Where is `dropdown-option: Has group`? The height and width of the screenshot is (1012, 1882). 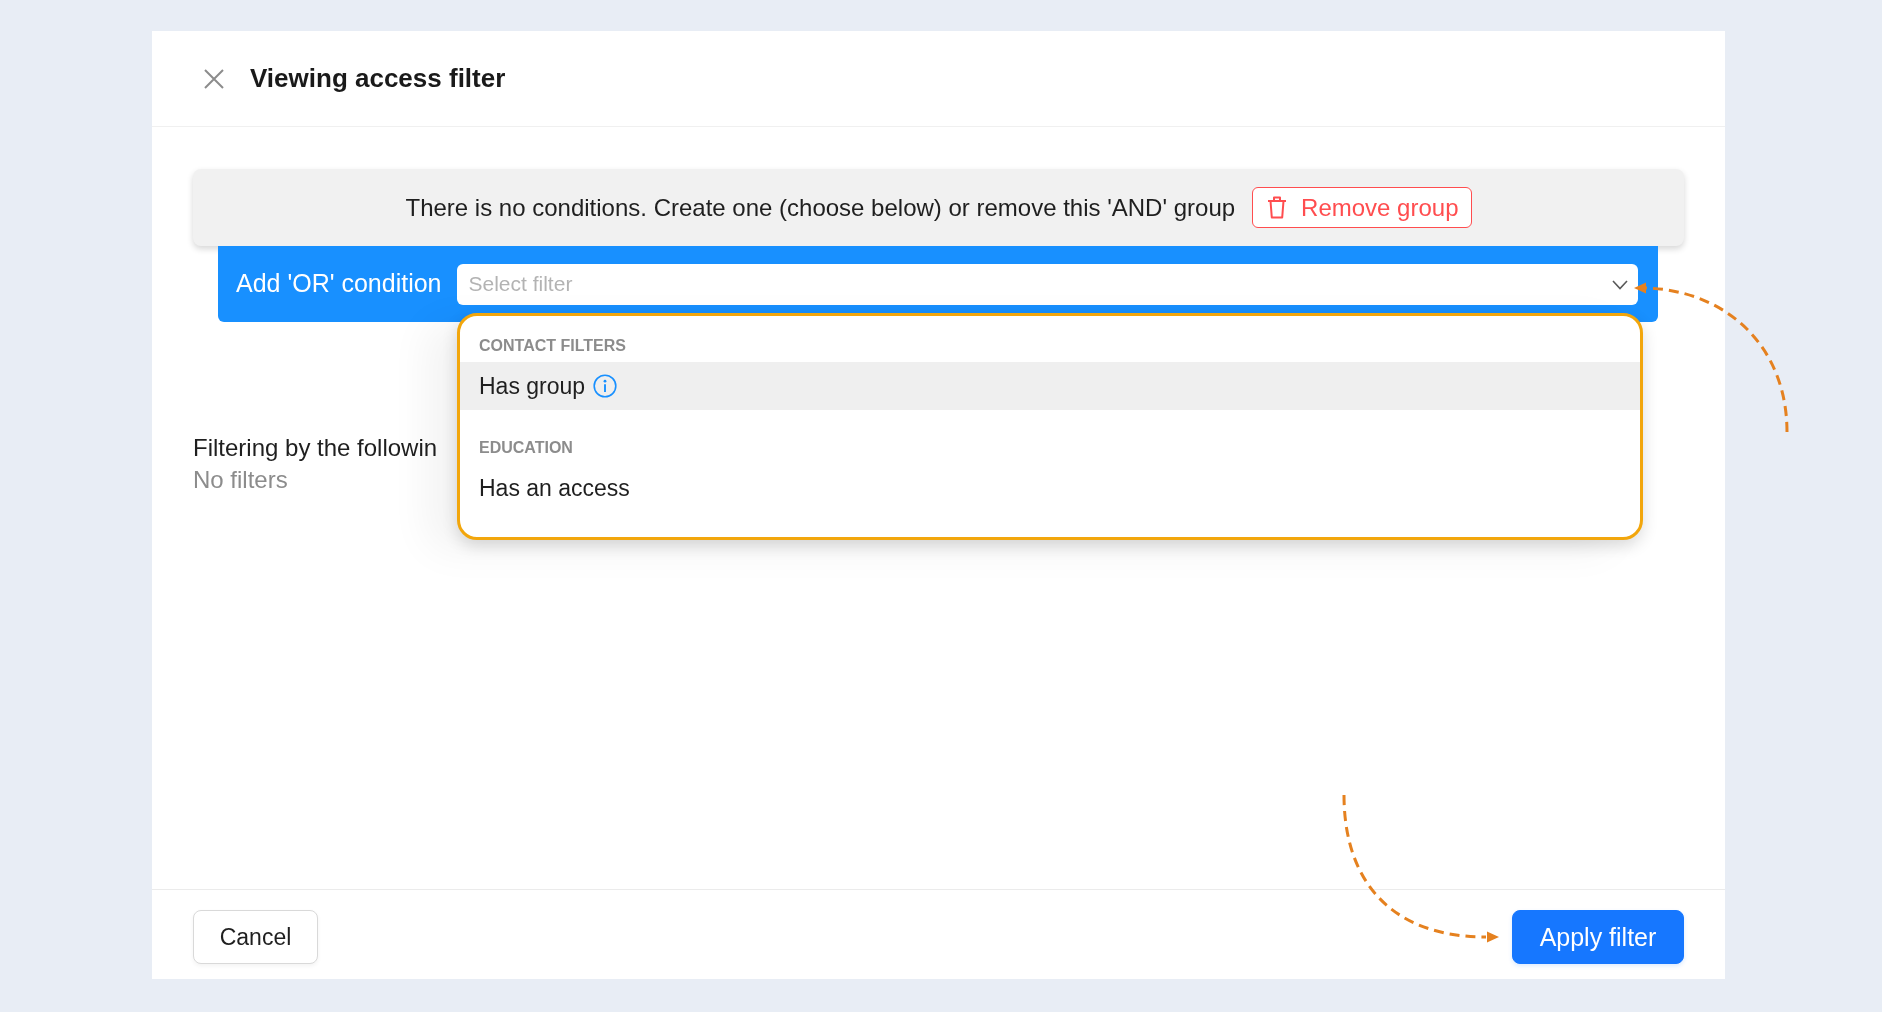
dropdown-option: Has group is located at coordinates (1050, 386).